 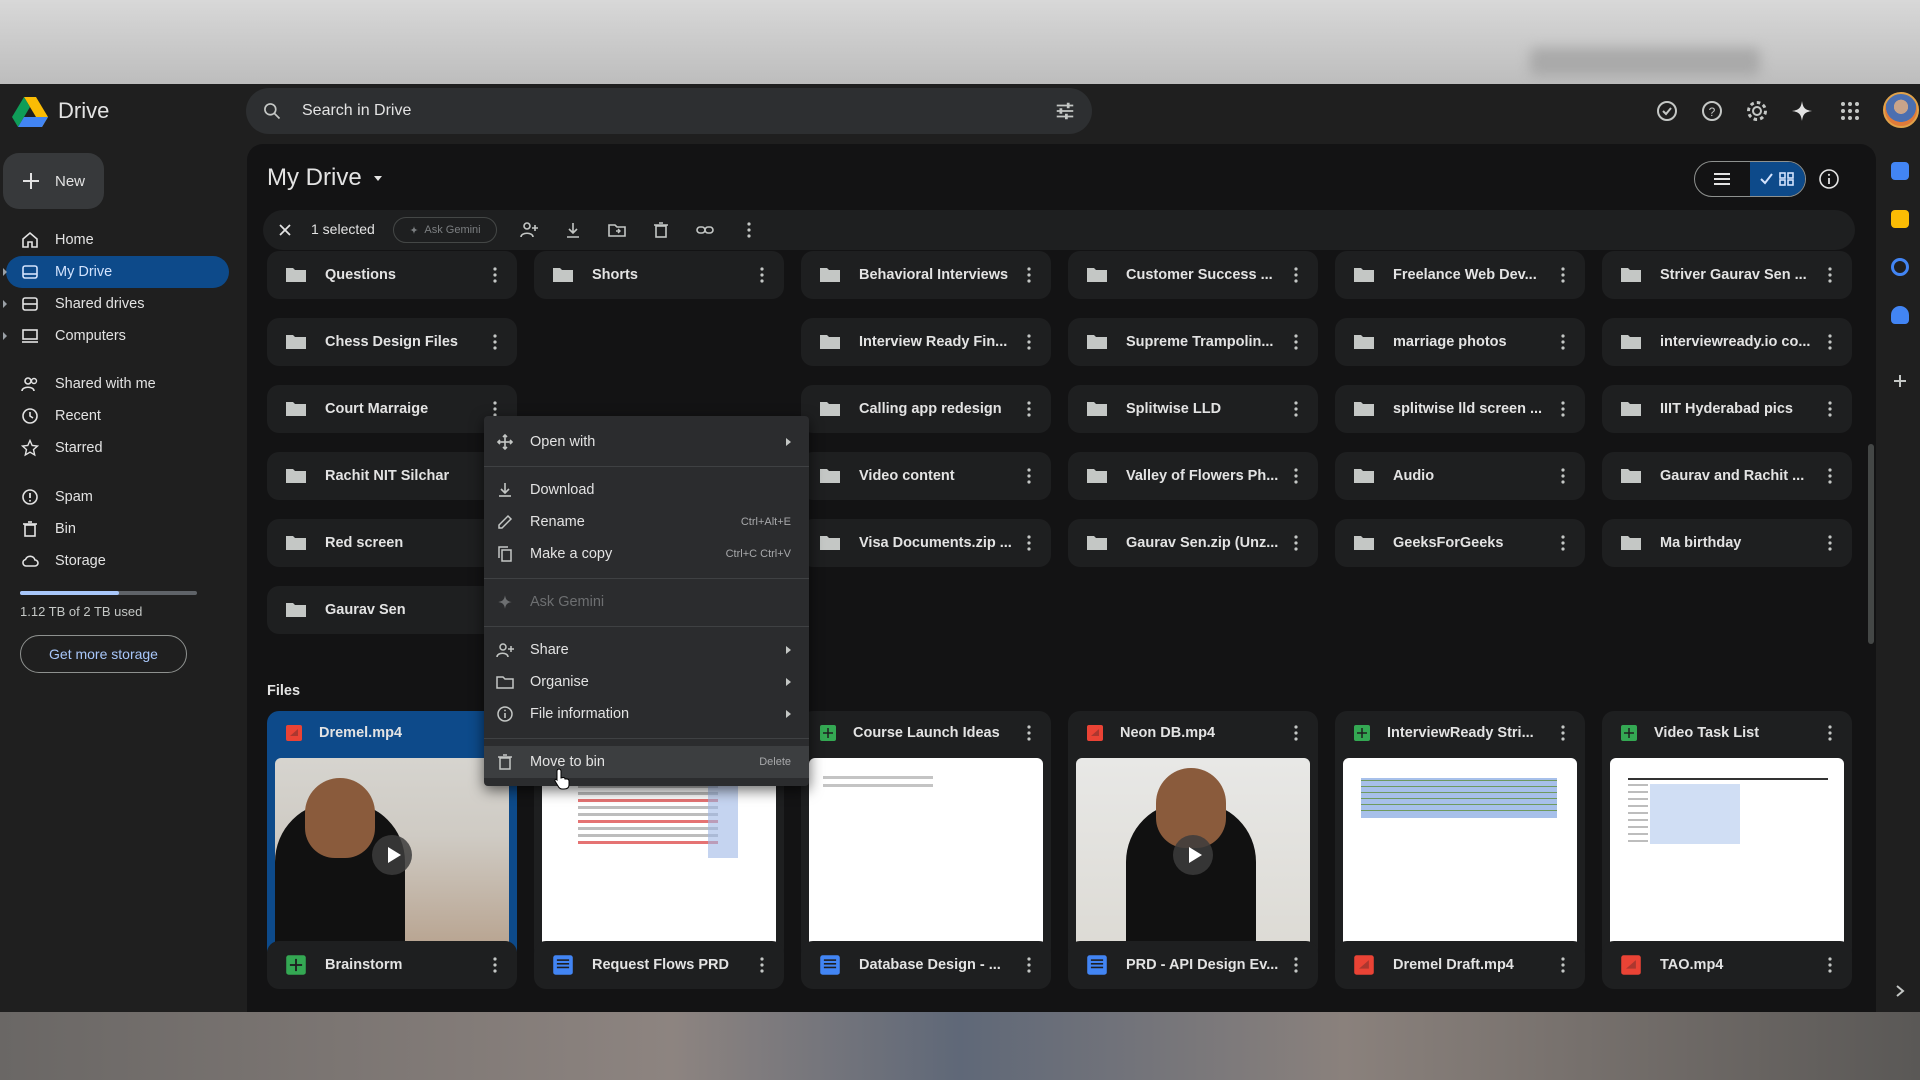 What do you see at coordinates (392, 543) in the screenshot?
I see `folder-tile: Red screen` at bounding box center [392, 543].